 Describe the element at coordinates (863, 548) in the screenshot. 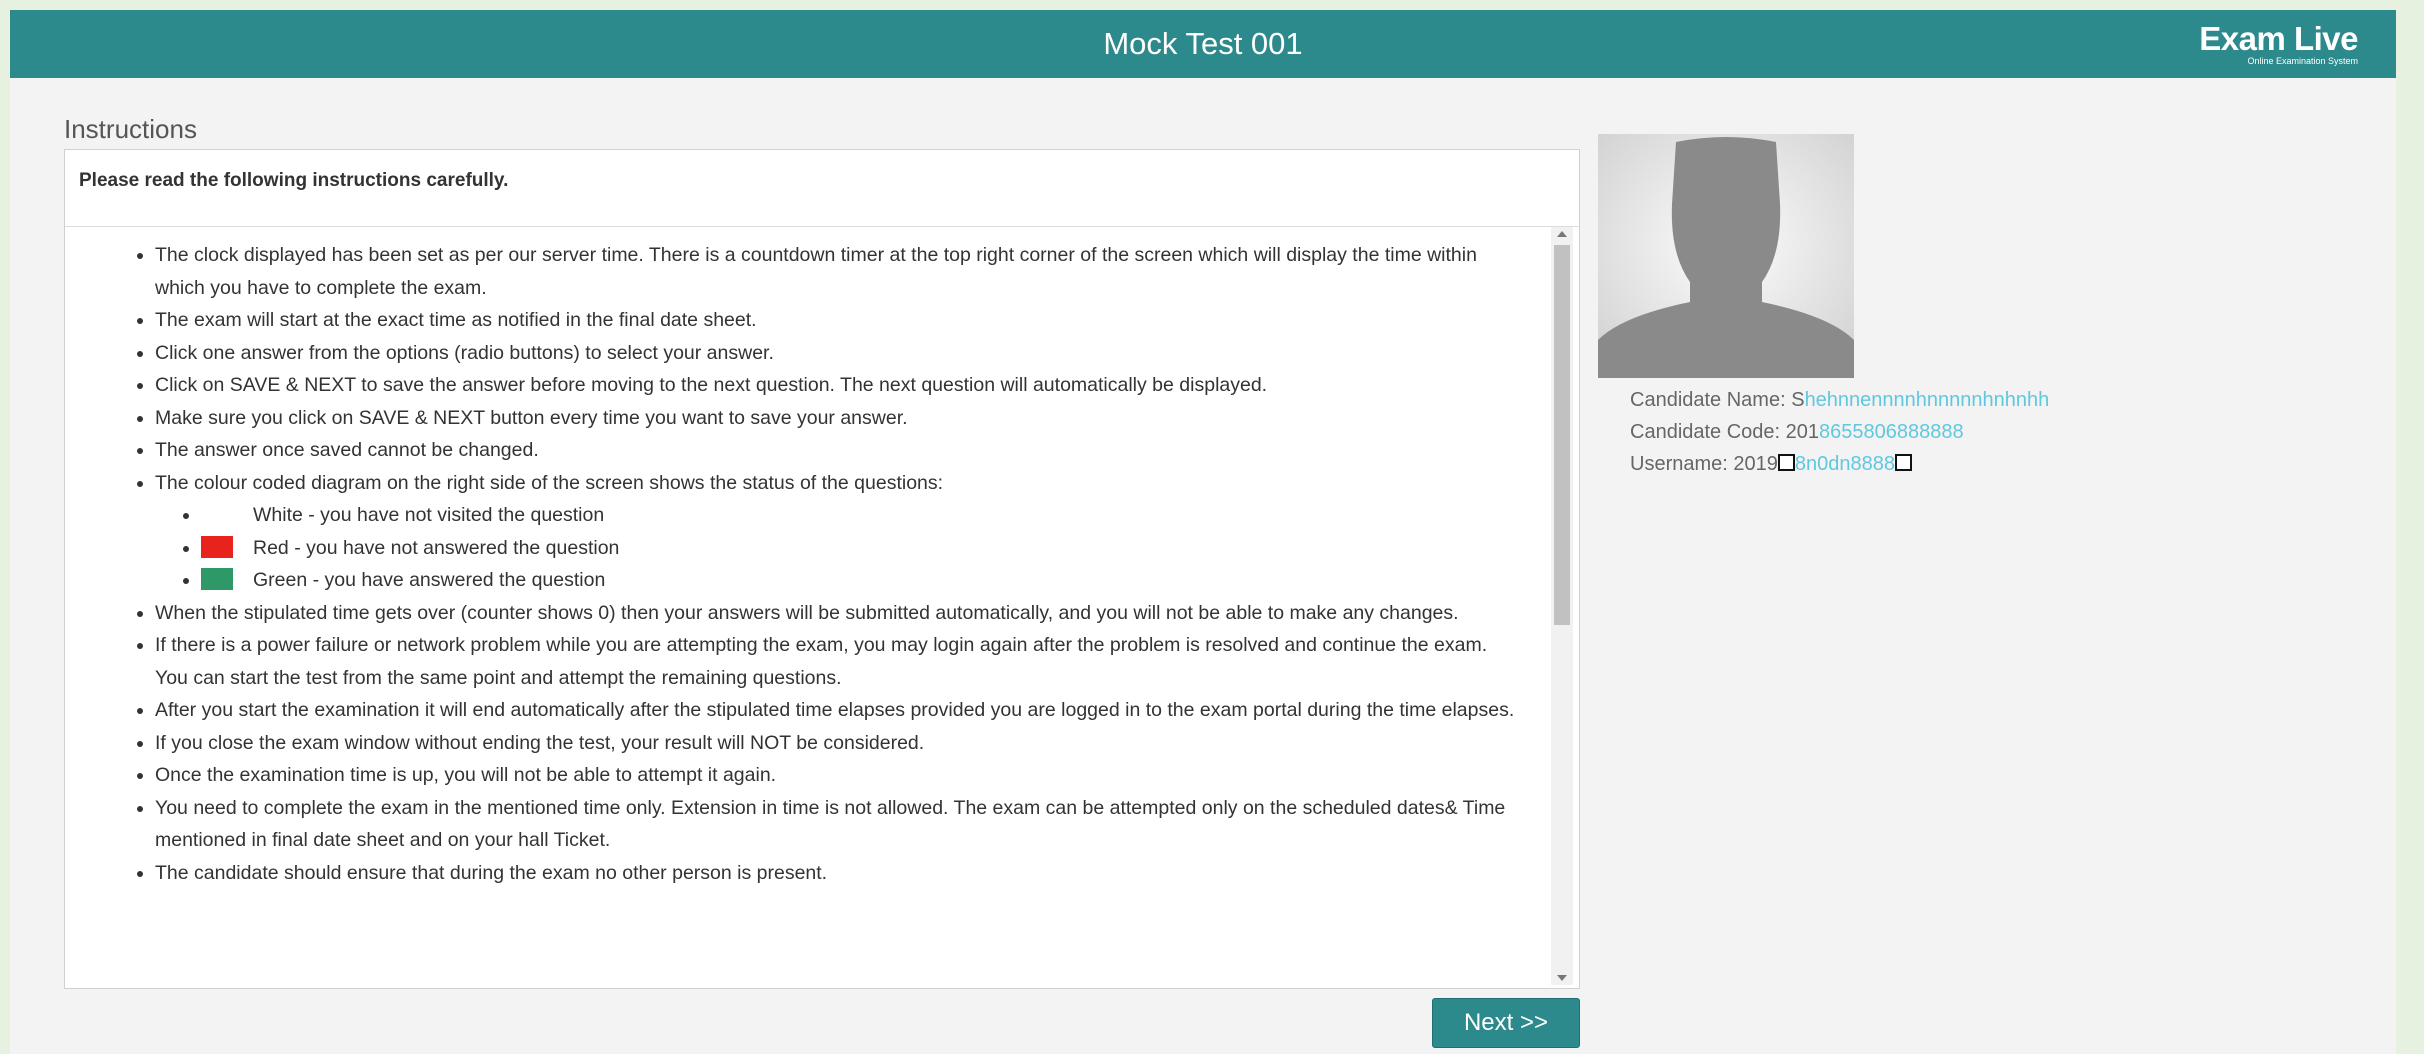

I see `legend-item-red: Red - you have not answered the question` at that location.